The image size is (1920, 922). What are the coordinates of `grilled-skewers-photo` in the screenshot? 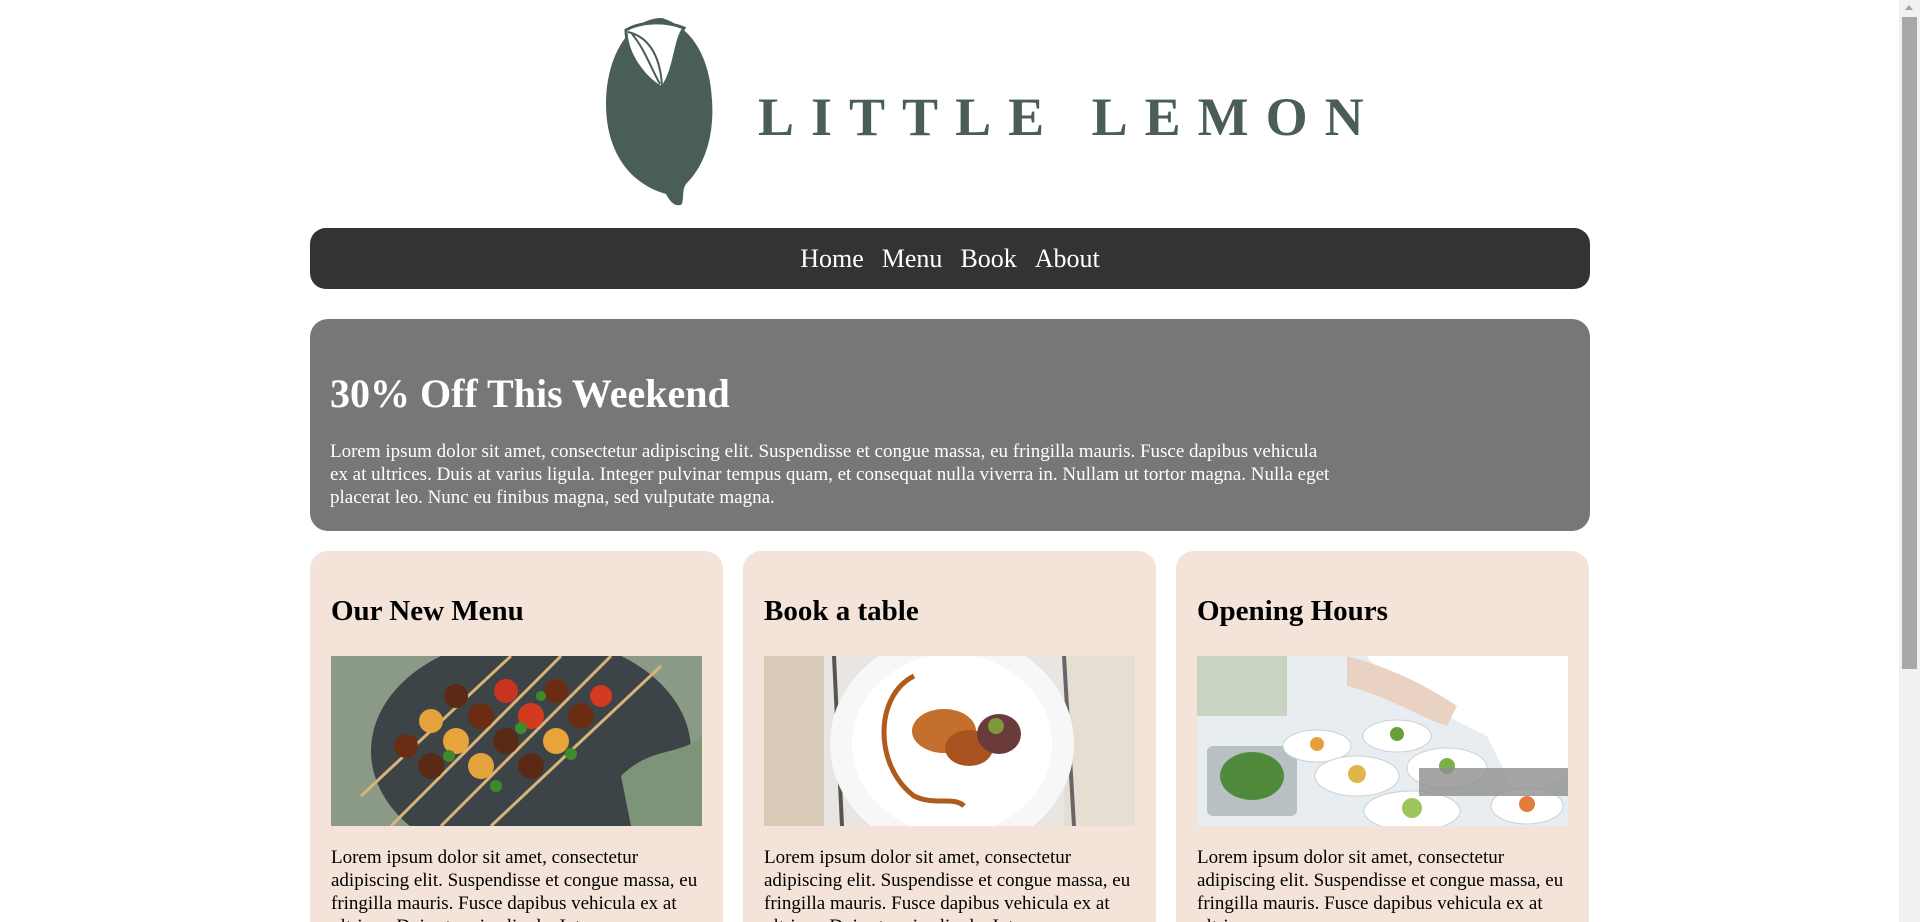 It's located at (516, 741).